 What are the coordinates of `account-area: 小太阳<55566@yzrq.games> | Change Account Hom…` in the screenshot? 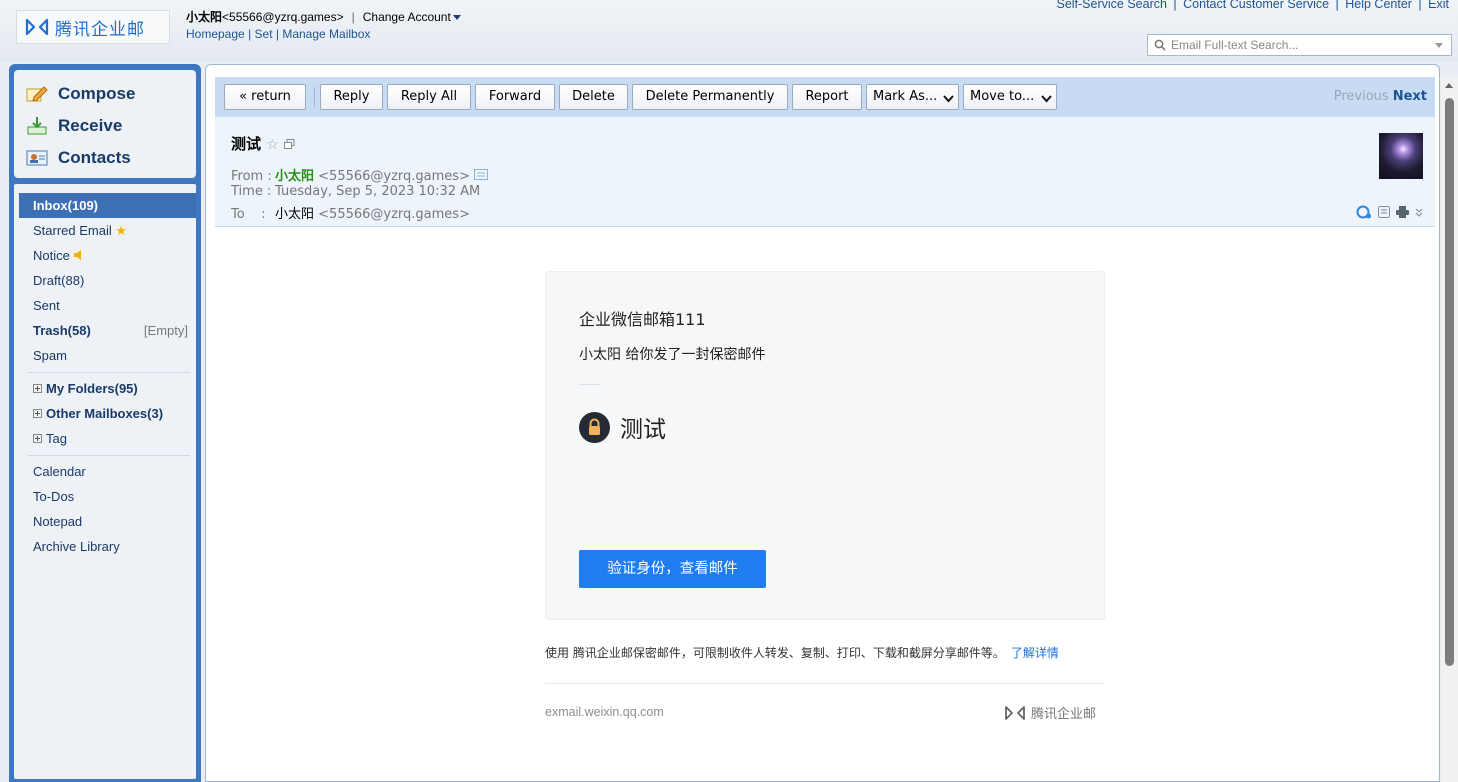 It's located at (323, 26).